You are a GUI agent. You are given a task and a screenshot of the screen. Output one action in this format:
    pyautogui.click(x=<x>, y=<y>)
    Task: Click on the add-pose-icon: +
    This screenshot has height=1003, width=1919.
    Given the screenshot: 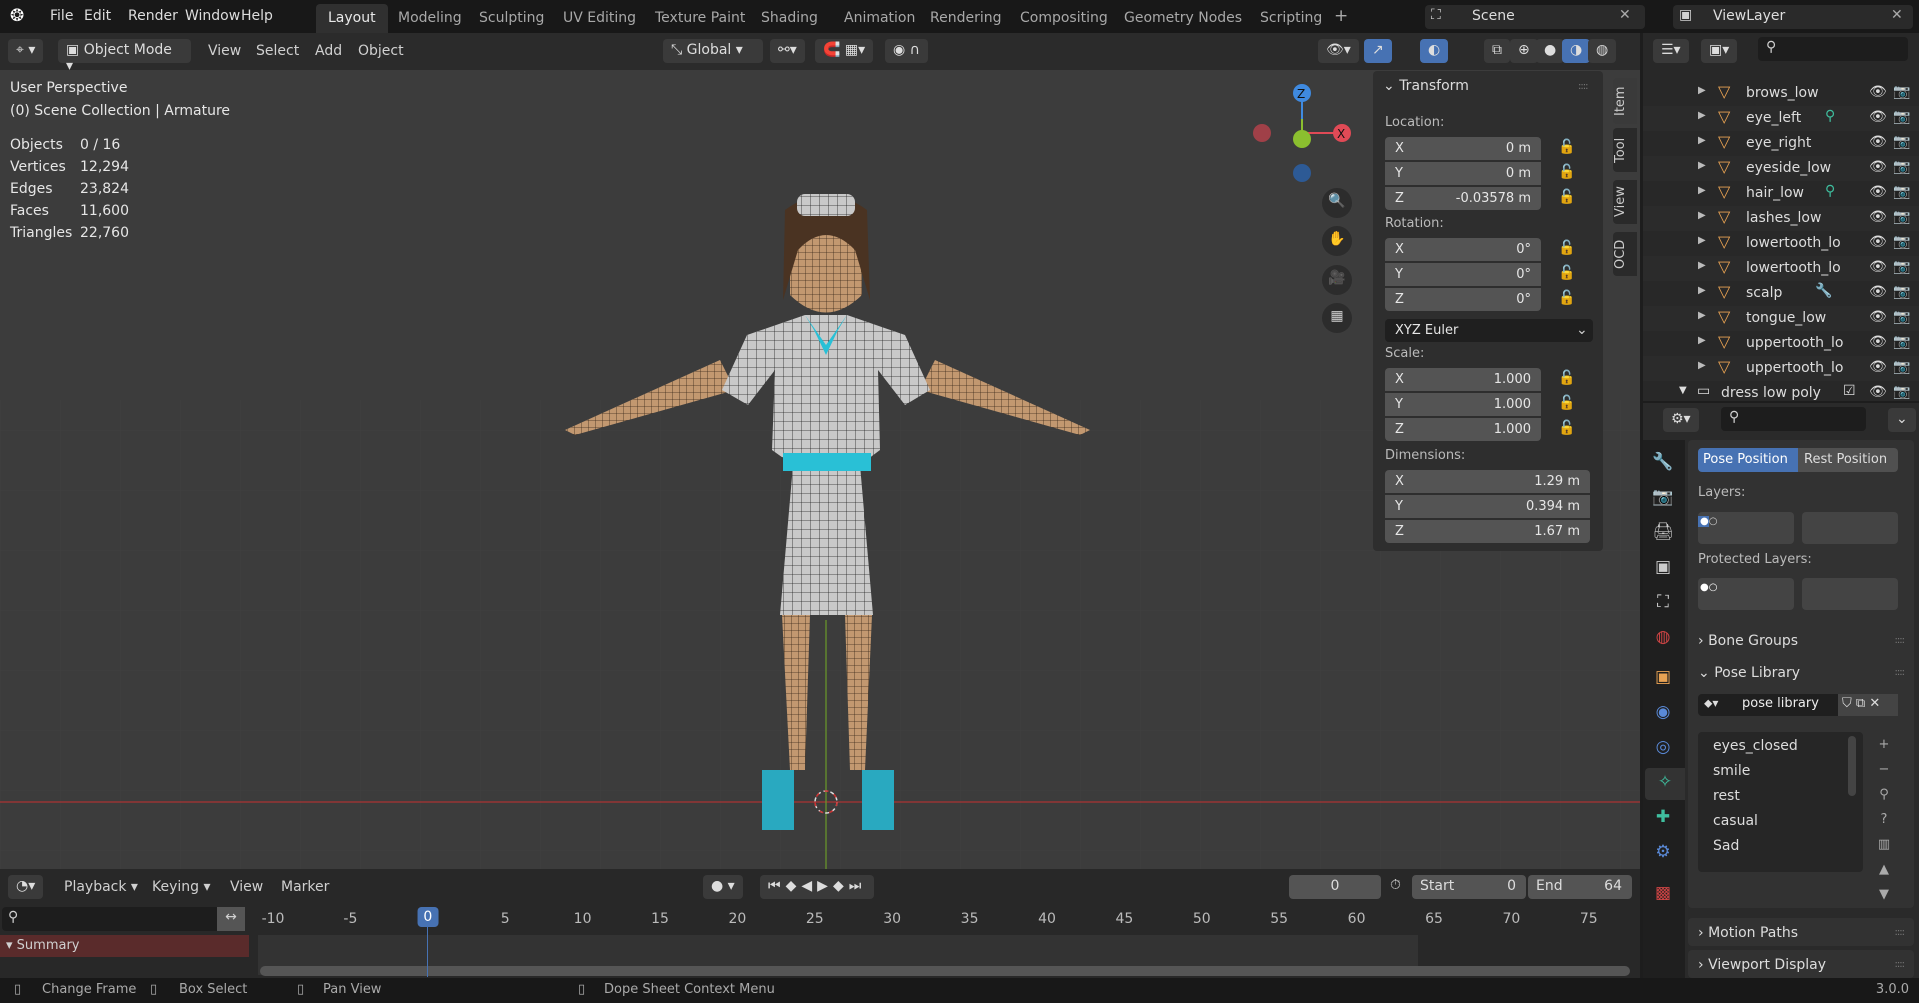 What is the action you would take?
    pyautogui.click(x=1884, y=744)
    